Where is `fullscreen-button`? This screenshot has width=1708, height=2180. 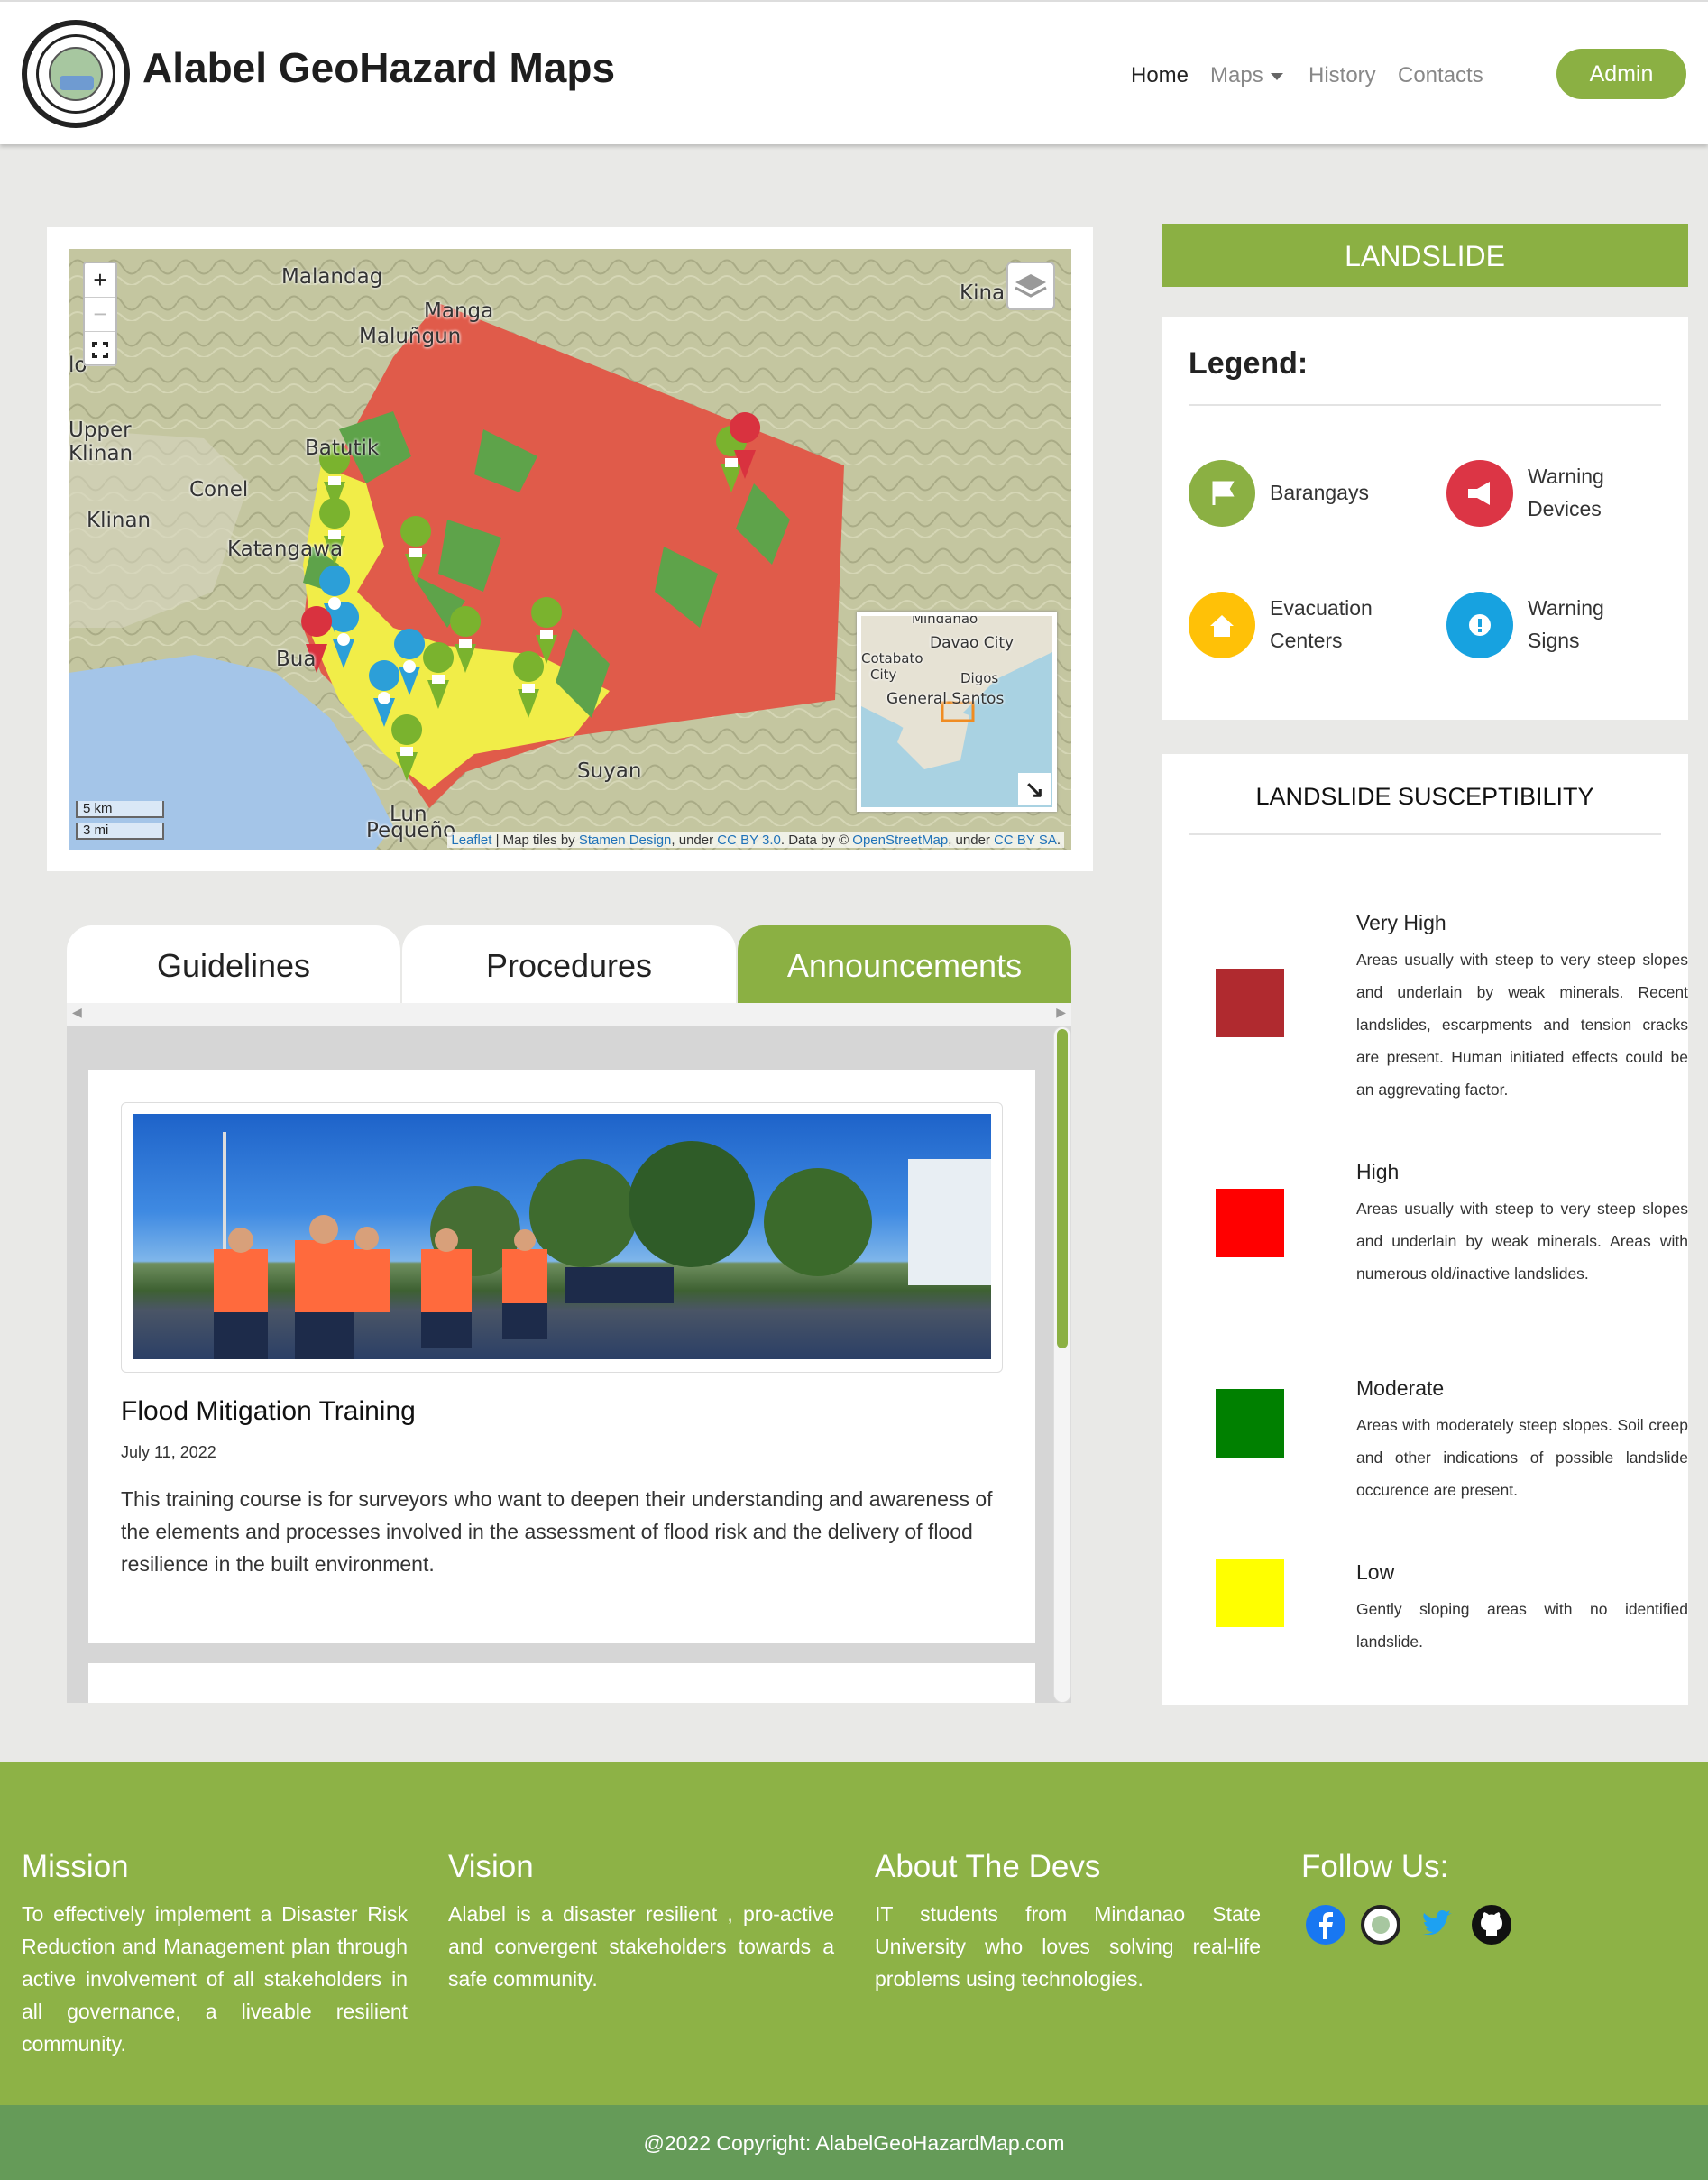 fullscreen-button is located at coordinates (100, 349).